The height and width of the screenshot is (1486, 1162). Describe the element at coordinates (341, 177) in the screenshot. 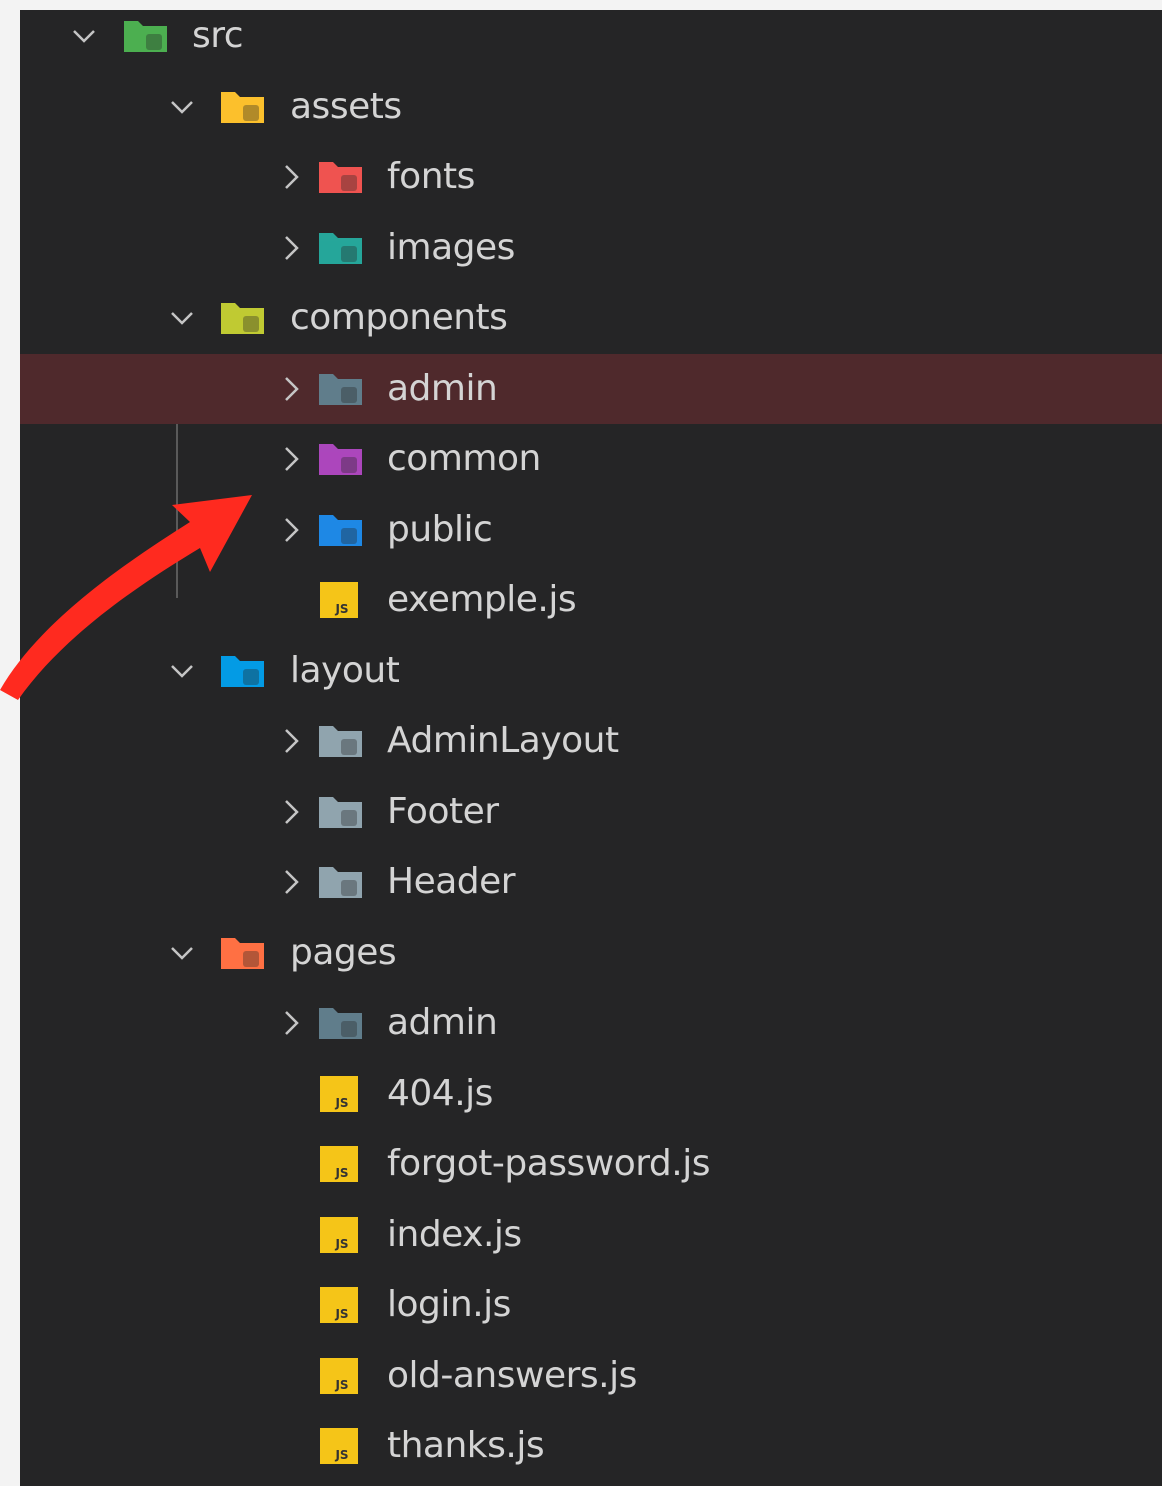

I see `fonts-folder-icon` at that location.